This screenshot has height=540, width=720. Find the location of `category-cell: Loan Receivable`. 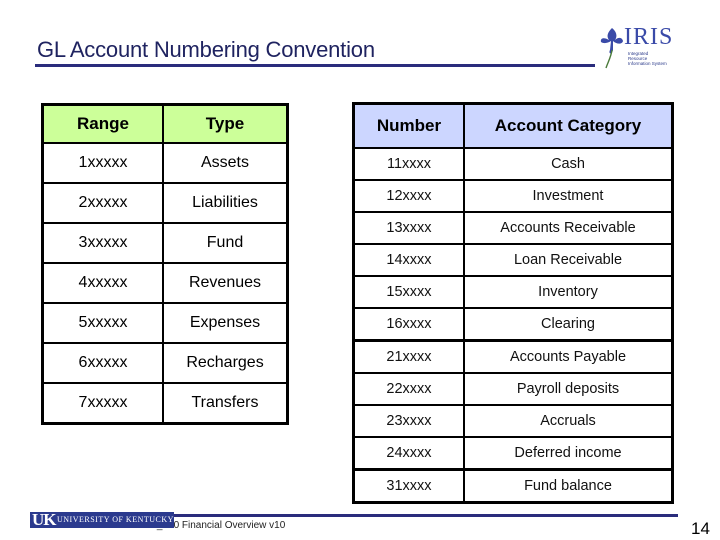

category-cell: Loan Receivable is located at coordinates (568, 260).